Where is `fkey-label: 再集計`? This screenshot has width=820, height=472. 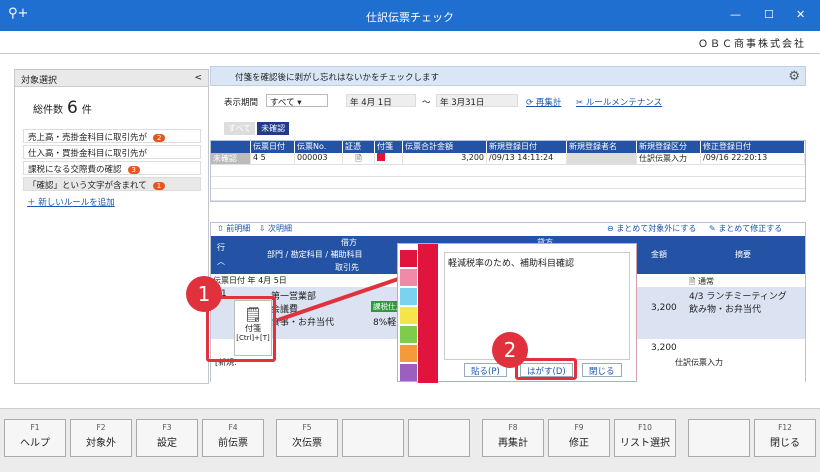
fkey-label: 再集計 is located at coordinates (513, 443).